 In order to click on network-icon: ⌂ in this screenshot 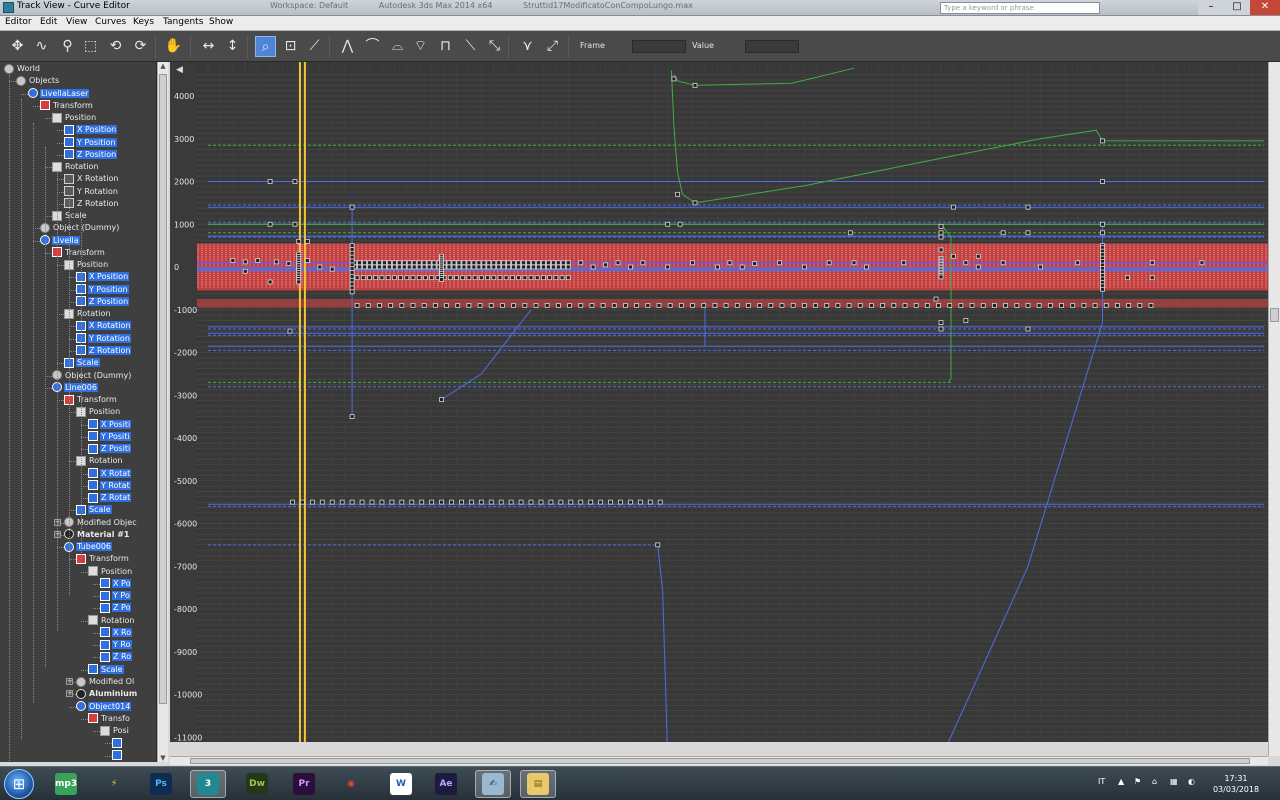, I will do `click(1154, 781)`.